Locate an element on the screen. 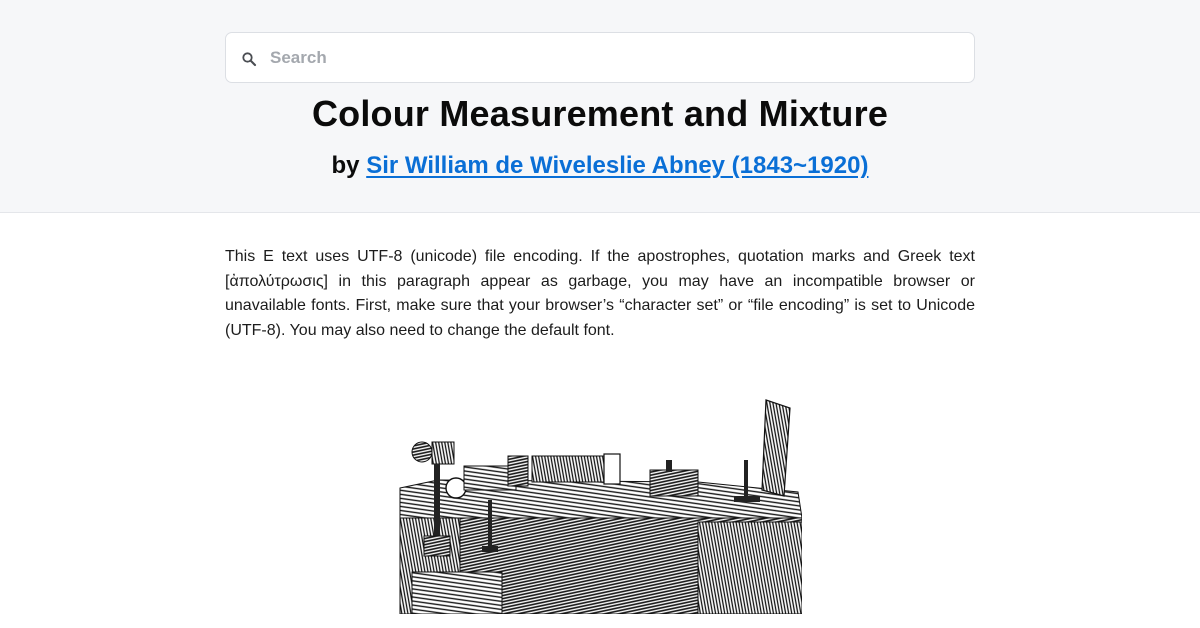 Image resolution: width=1200 pixels, height=628 pixels. search-box is located at coordinates (600, 57).